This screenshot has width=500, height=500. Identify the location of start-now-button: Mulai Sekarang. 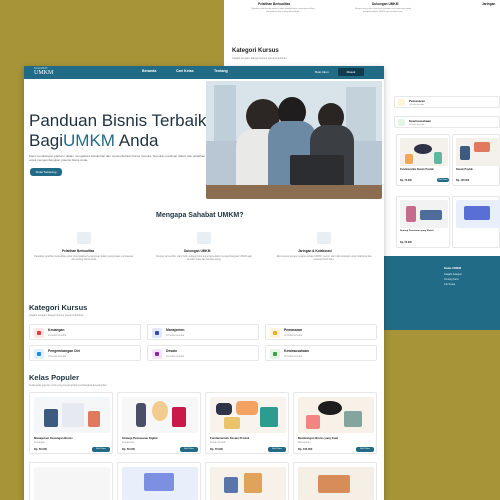
(46, 172).